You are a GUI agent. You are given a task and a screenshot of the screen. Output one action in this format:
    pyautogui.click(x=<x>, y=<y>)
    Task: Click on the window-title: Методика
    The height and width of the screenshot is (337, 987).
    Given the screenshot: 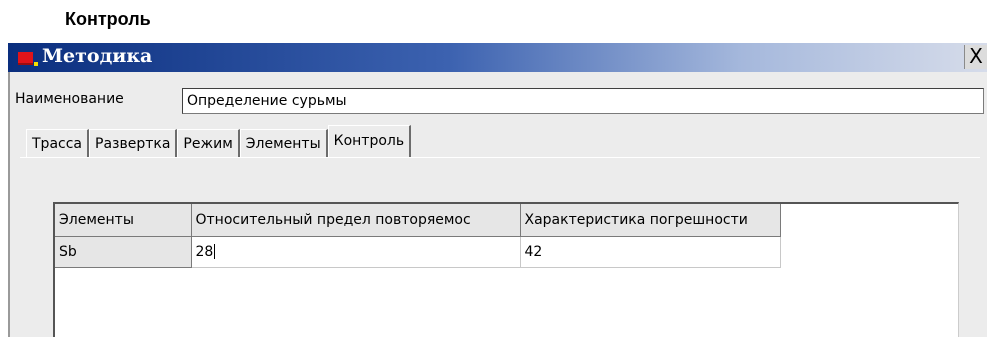 What is the action you would take?
    pyautogui.click(x=97, y=56)
    